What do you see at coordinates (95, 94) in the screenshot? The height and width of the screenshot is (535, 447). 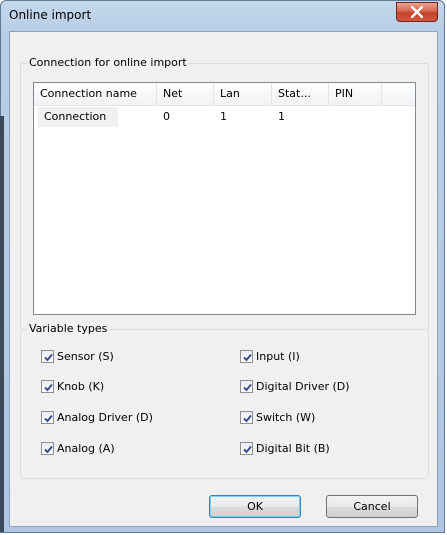 I see `column-header-connection-name: Connection name` at bounding box center [95, 94].